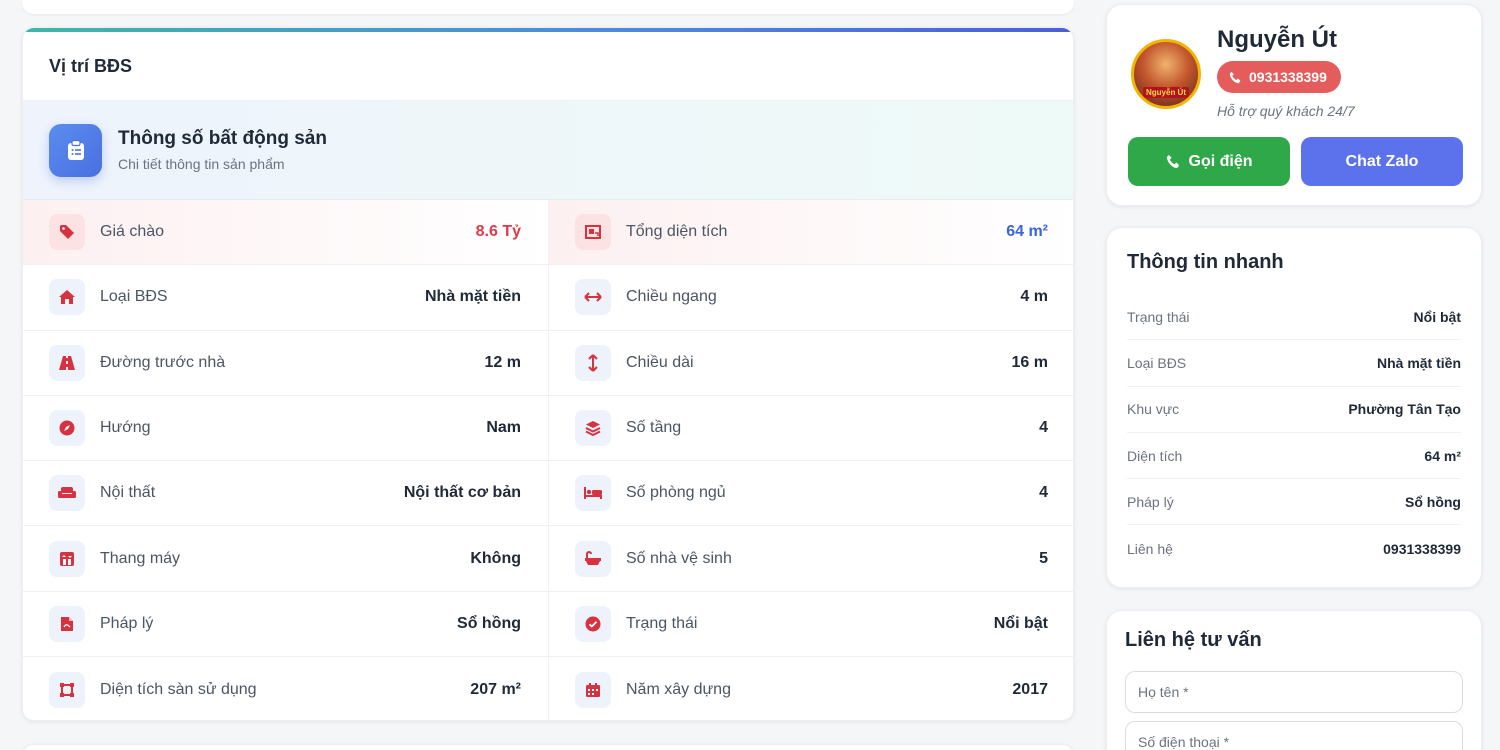 This screenshot has width=1500, height=750. Describe the element at coordinates (286, 298) in the screenshot. I see `spec-row: Loại BĐS Nhà mặt tiền` at that location.